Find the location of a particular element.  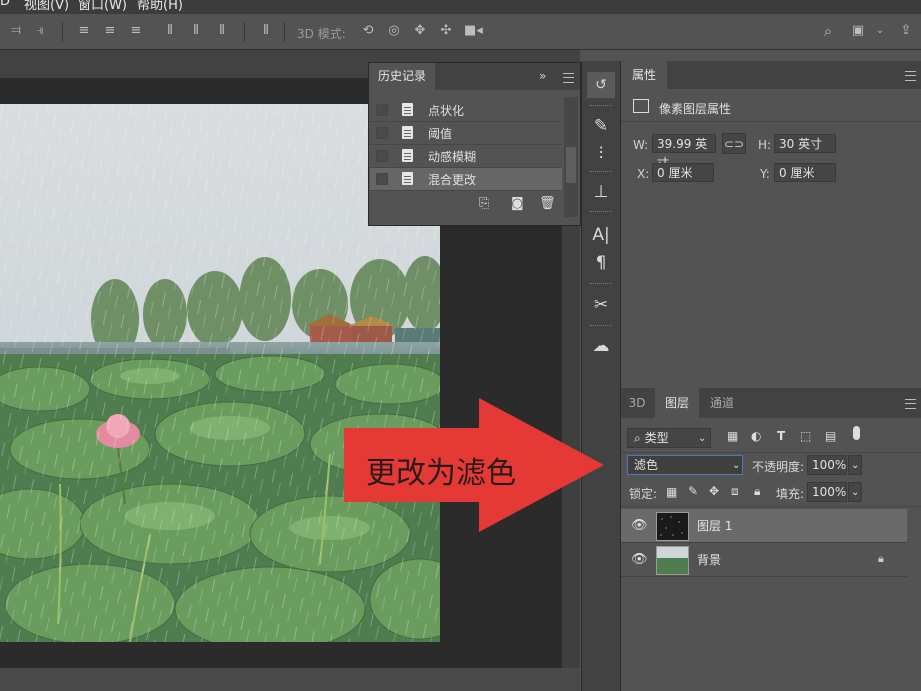

x-field: 0 厘米 is located at coordinates (683, 172).